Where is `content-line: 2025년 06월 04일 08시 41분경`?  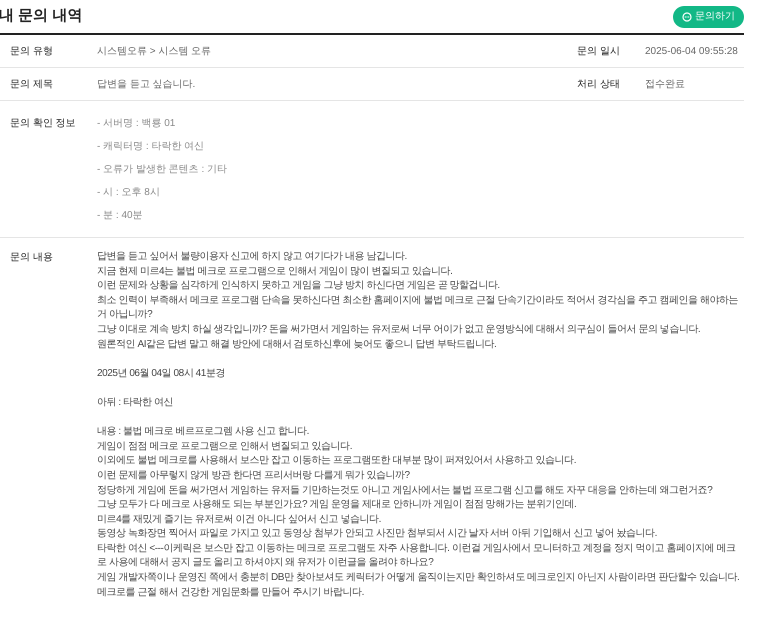 content-line: 2025년 06월 04일 08시 41분경 is located at coordinates (161, 373).